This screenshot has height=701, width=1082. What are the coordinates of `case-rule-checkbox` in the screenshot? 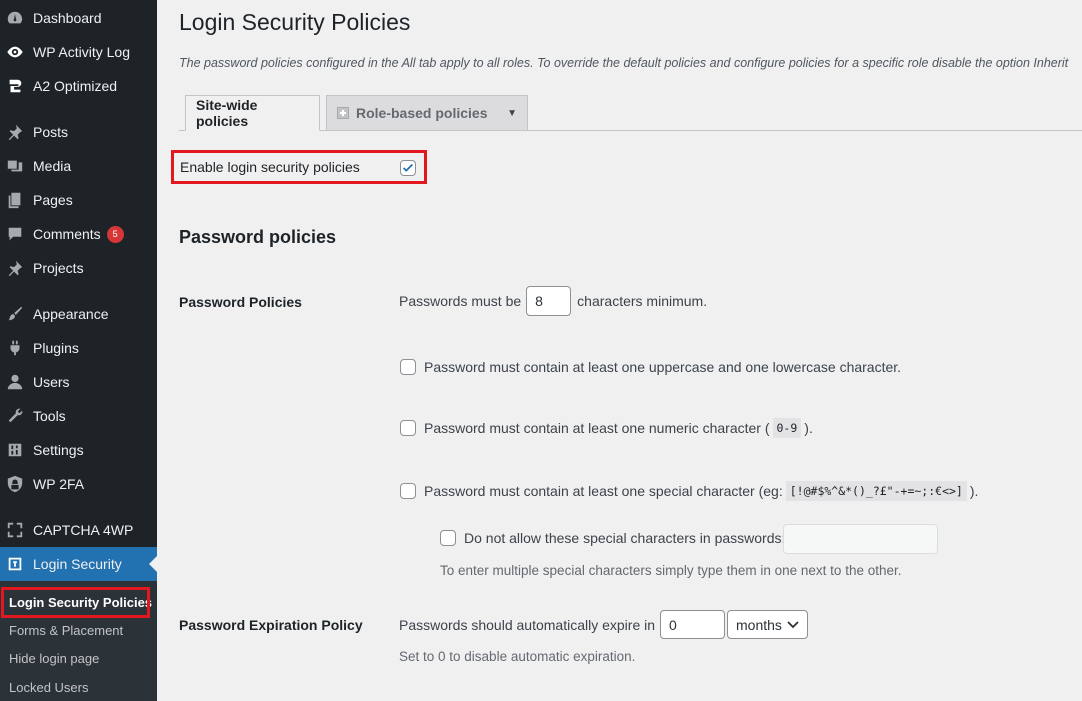 It's located at (408, 367).